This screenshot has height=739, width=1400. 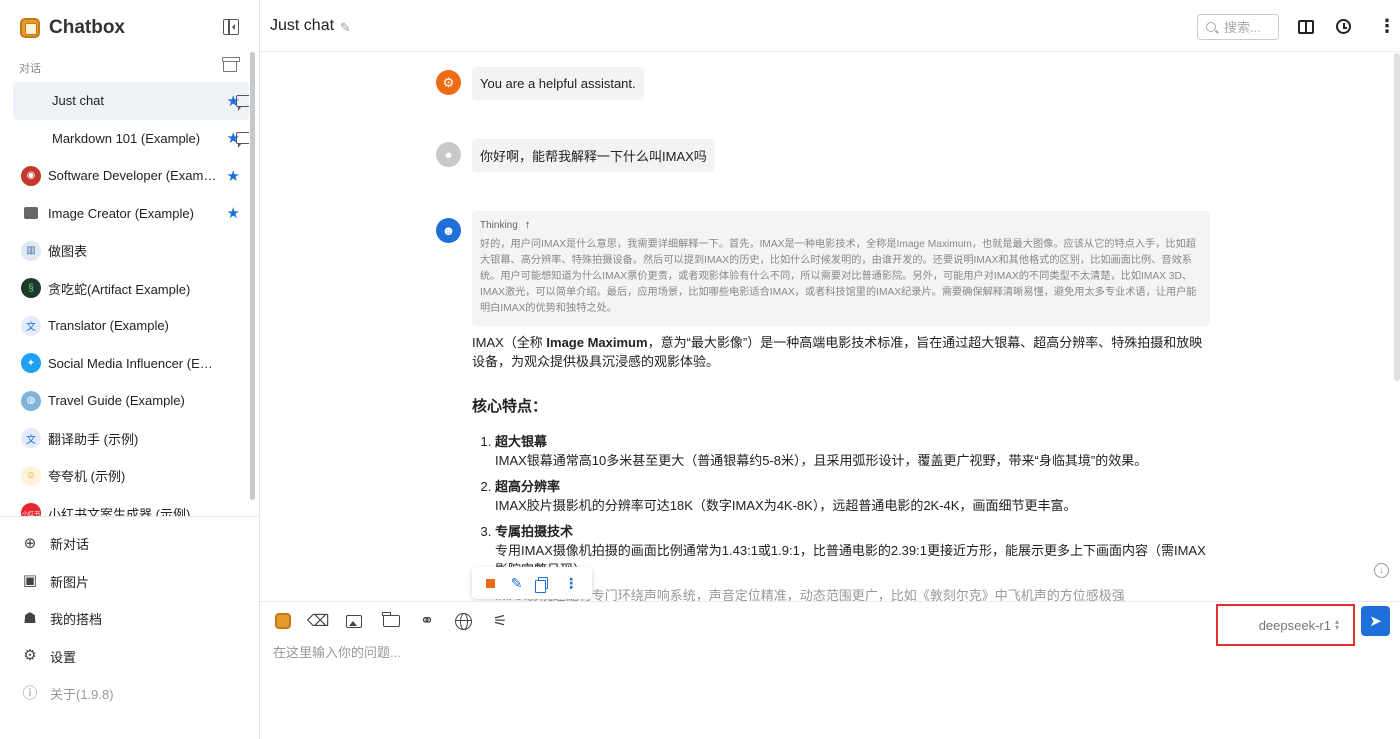 I want to click on search-input, so click(x=1250, y=27).